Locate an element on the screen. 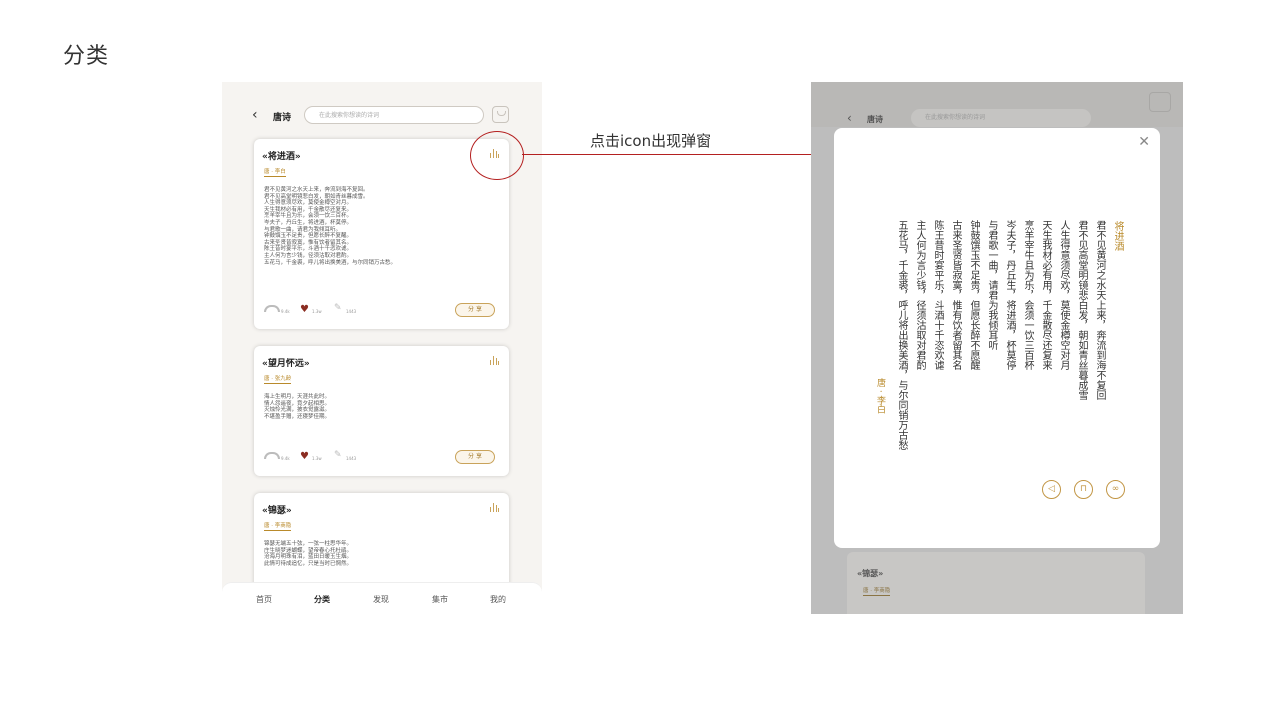 This screenshot has height=720, width=1280. annotation-text: 点击icon出现弹窗 is located at coordinates (651, 141).